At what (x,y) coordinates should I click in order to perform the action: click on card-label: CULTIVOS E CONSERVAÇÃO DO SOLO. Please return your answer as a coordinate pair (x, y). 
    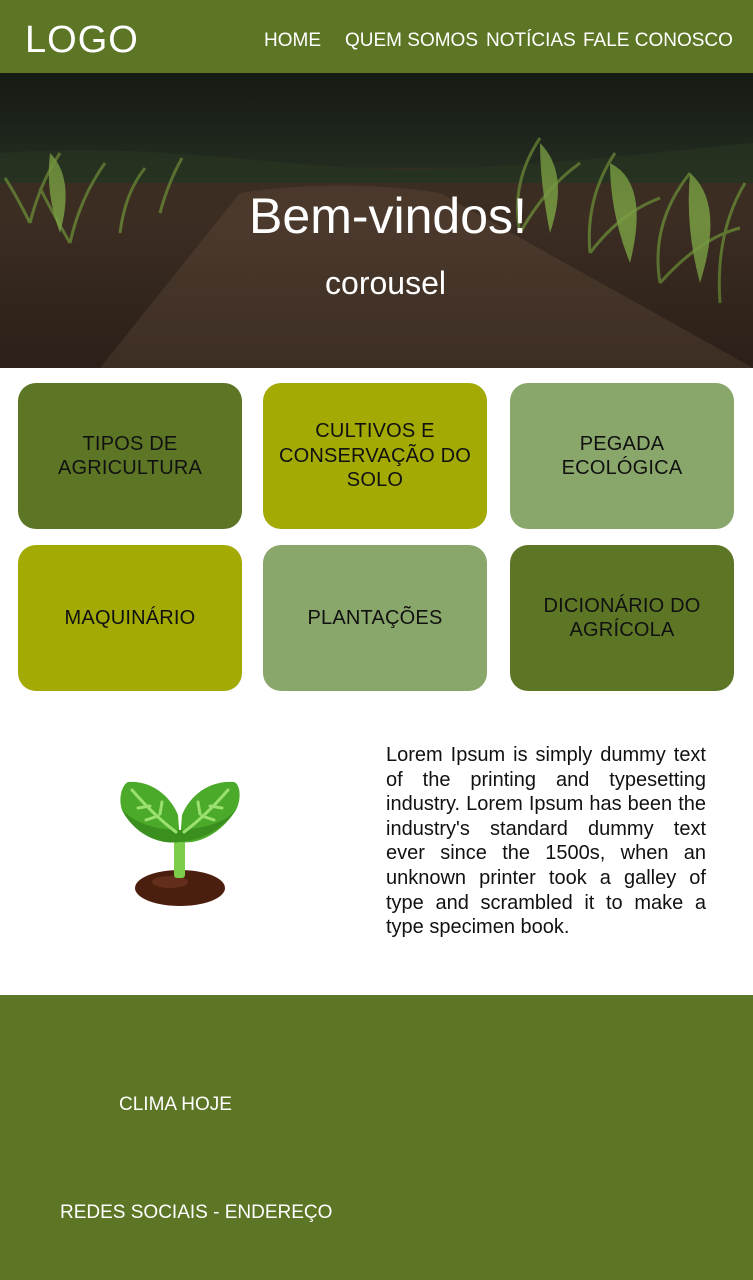
    Looking at the image, I should click on (375, 456).